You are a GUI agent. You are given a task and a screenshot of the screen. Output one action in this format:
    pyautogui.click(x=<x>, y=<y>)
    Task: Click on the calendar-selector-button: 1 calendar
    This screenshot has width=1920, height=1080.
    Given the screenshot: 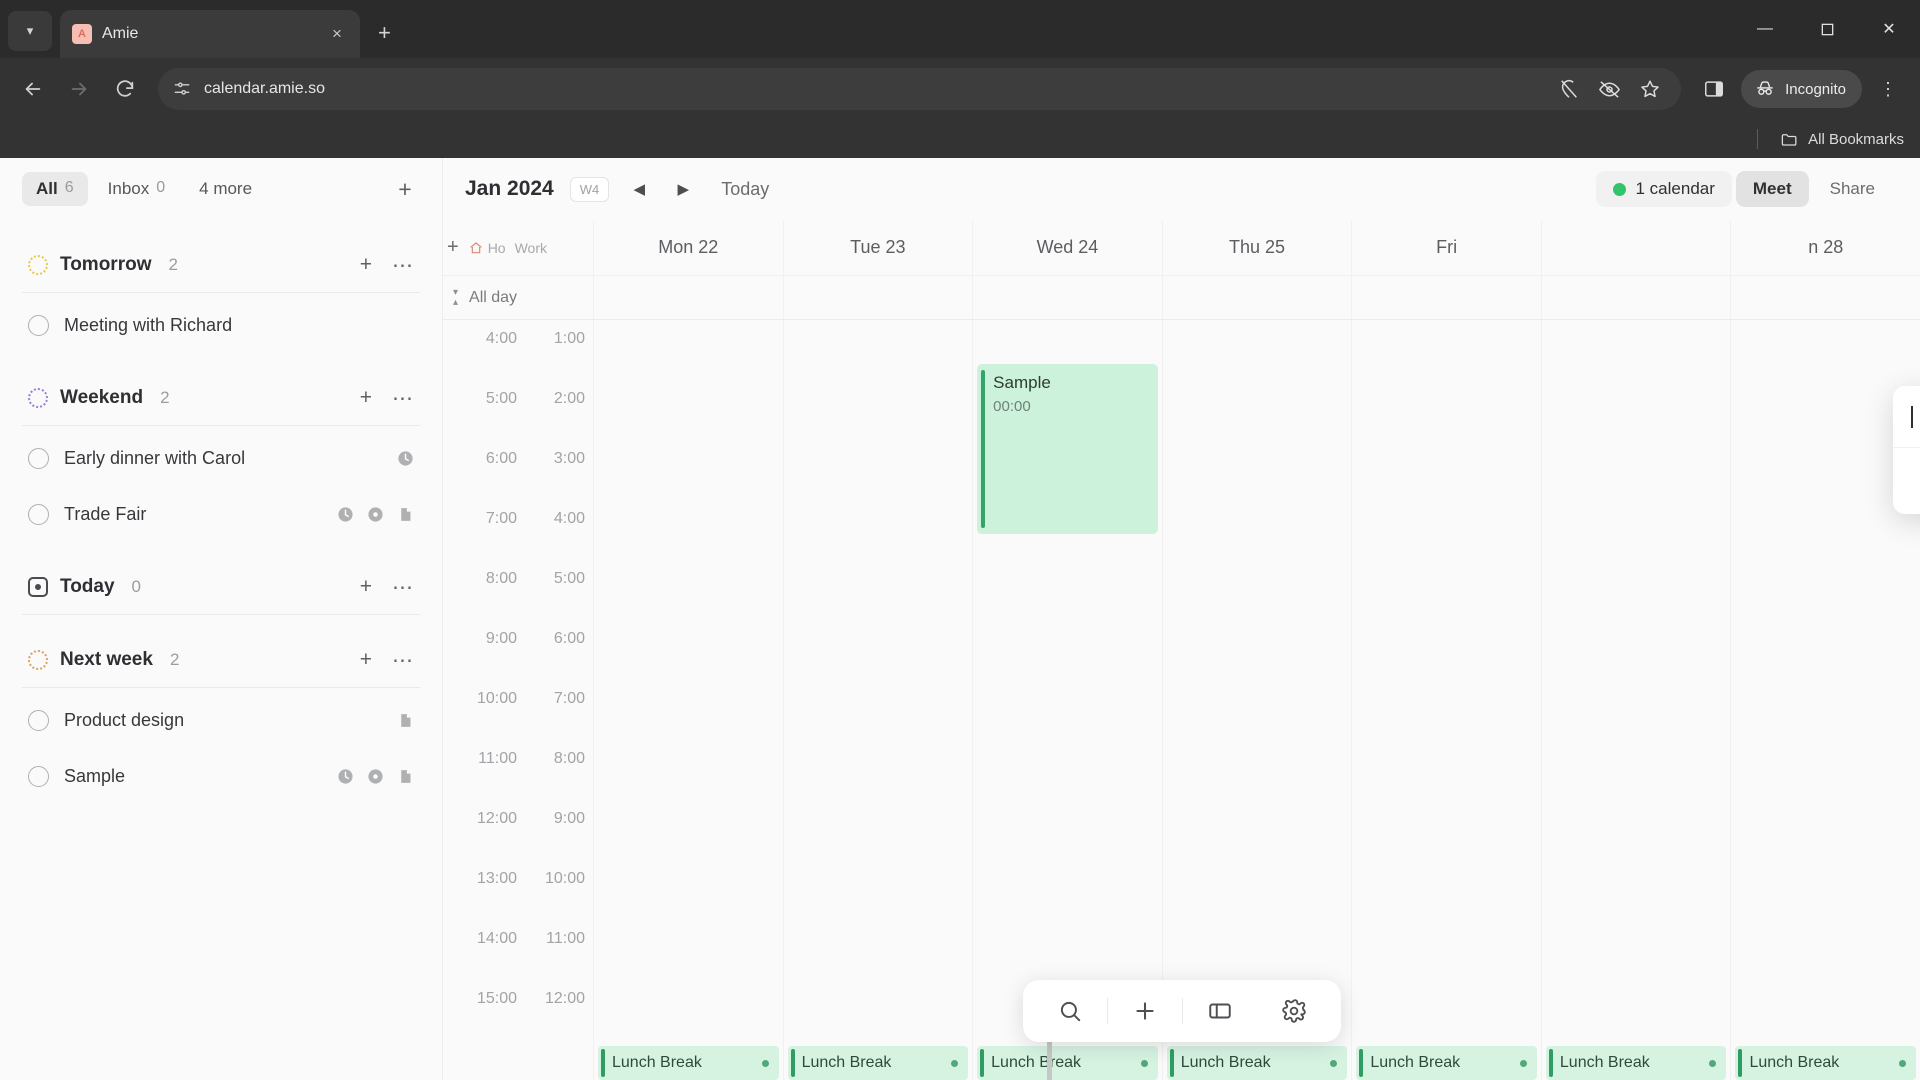 What is the action you would take?
    pyautogui.click(x=1663, y=189)
    